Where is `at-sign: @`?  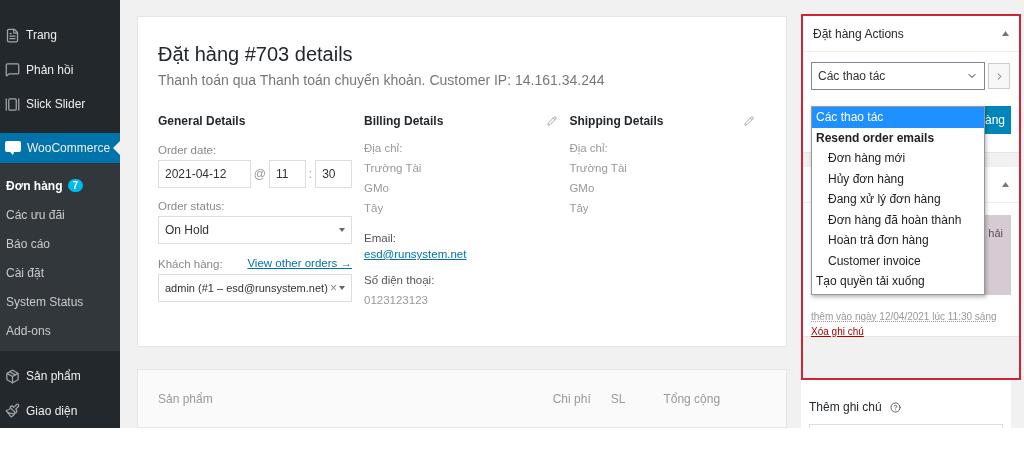
at-sign: @ is located at coordinates (260, 174).